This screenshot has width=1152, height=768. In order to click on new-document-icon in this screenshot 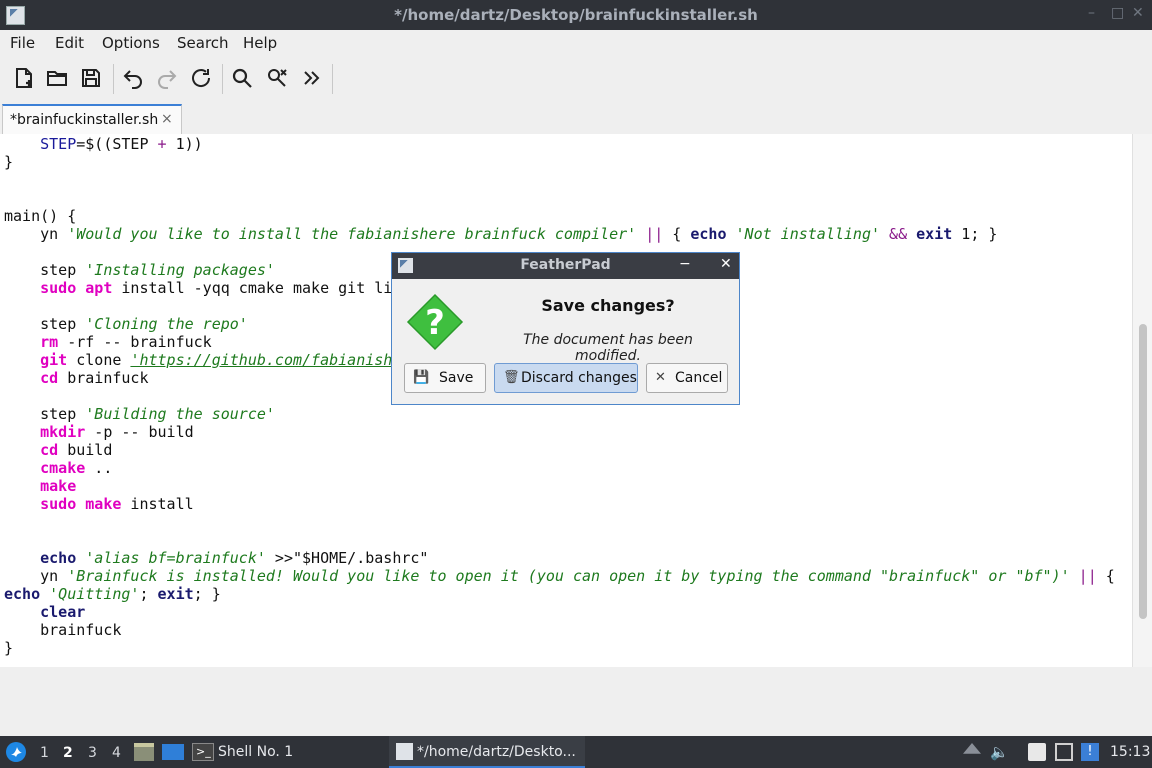, I will do `click(24, 78)`.